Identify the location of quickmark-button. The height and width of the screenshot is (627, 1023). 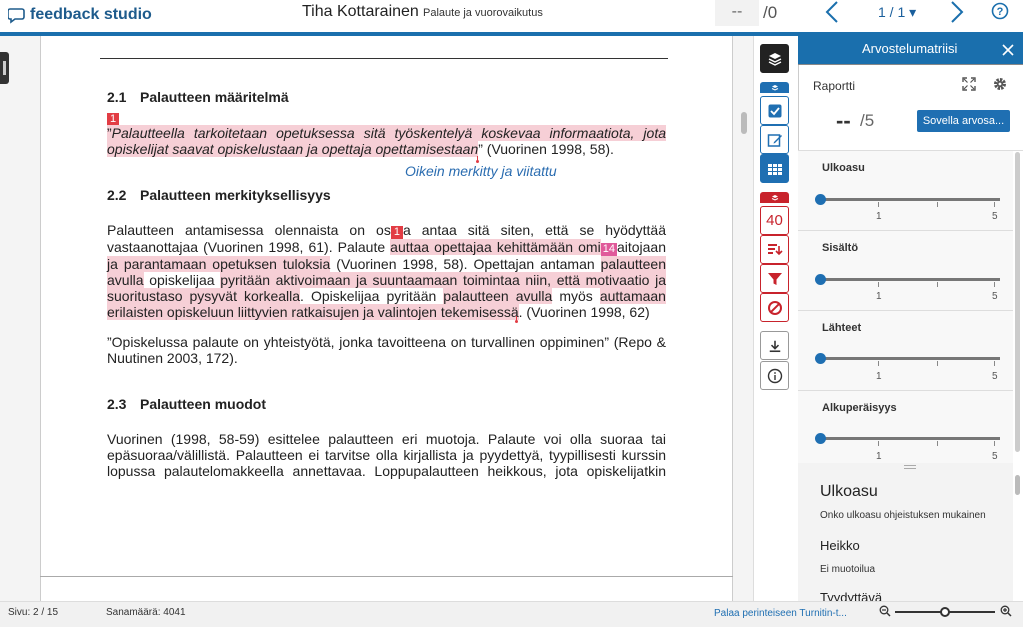
(774, 110).